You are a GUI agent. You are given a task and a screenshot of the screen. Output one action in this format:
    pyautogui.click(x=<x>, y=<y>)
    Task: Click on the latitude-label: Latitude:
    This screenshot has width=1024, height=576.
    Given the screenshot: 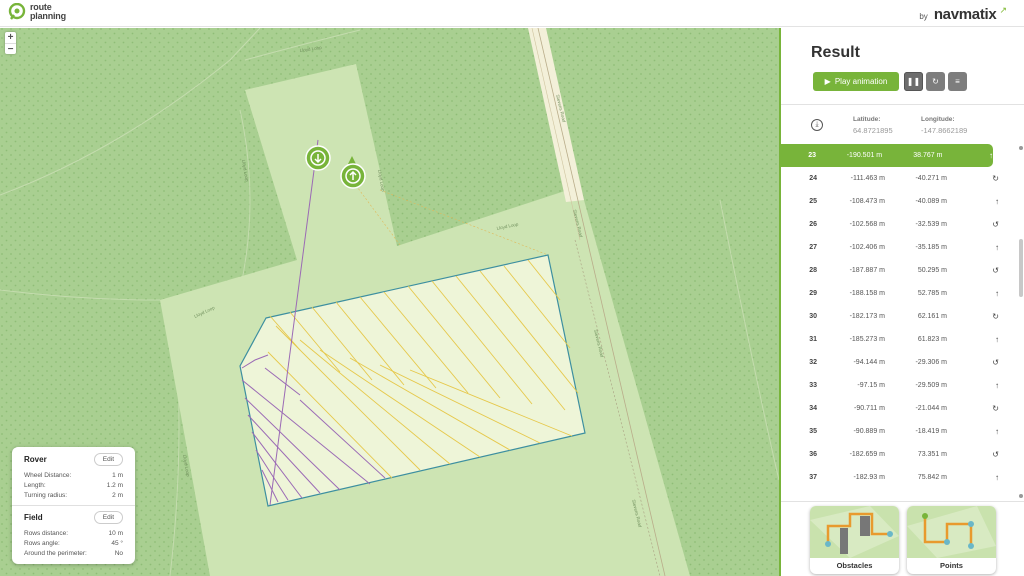 What is the action you would take?
    pyautogui.click(x=867, y=119)
    